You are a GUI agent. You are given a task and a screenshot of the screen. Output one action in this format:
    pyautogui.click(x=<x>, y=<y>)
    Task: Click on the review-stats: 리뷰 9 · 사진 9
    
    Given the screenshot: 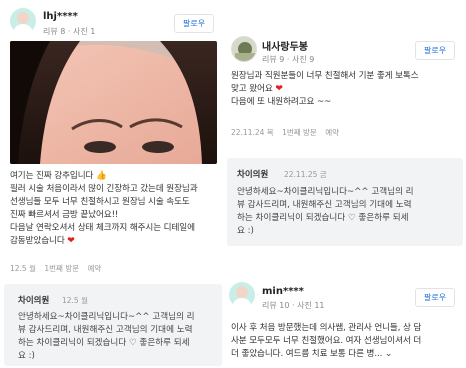 What is the action you would take?
    pyautogui.click(x=288, y=59)
    